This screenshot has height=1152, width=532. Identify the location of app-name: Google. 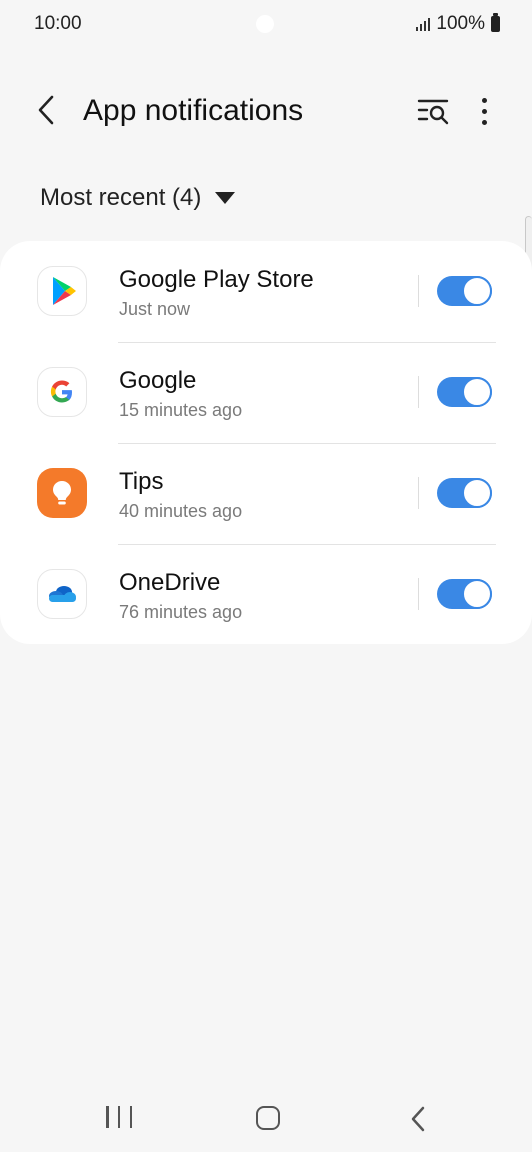
(158, 380).